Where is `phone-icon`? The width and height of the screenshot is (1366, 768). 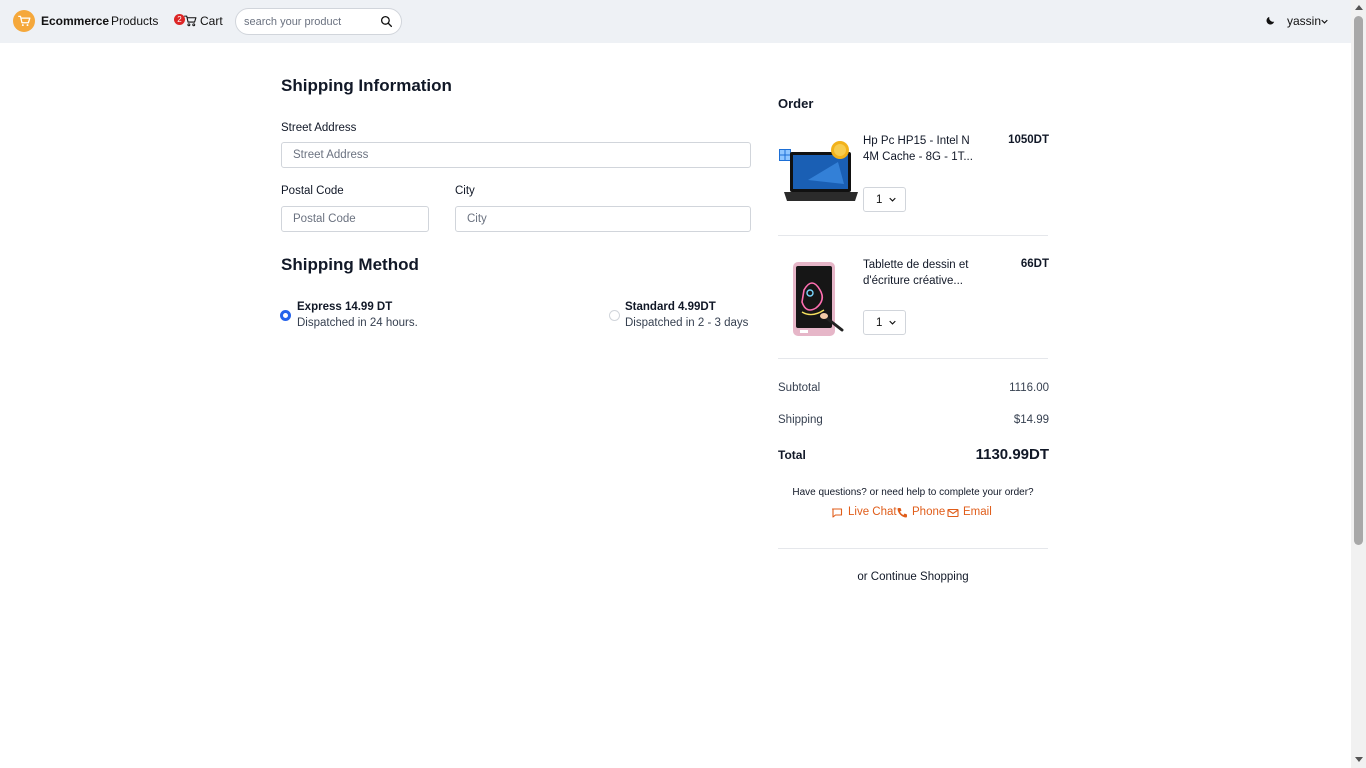
phone-icon is located at coordinates (902, 513).